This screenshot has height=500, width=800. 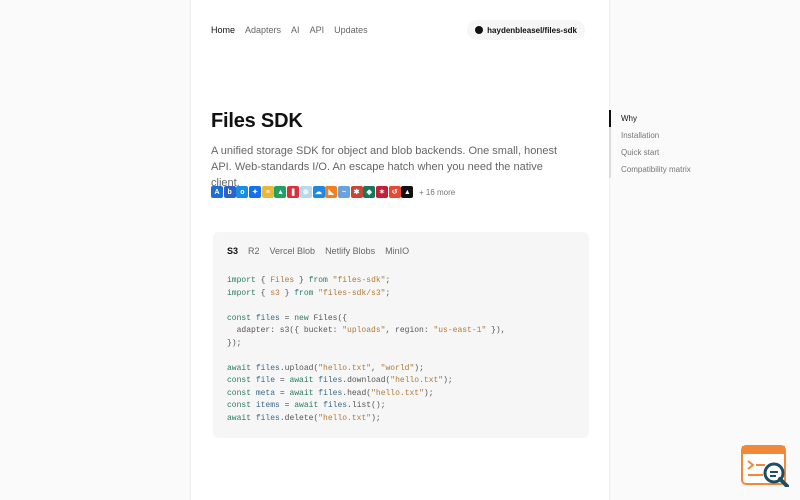 I want to click on more-adapters-label: + 16 more, so click(x=437, y=192).